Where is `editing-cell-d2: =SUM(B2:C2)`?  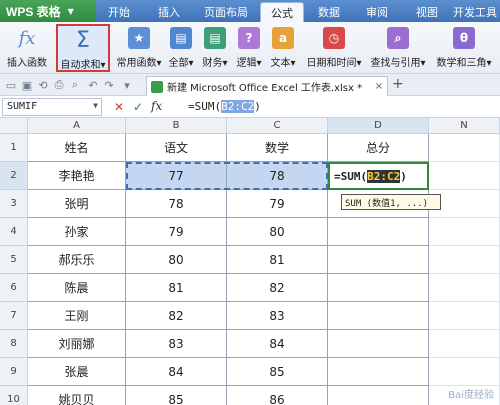
editing-cell-d2: =SUM(B2:C2) is located at coordinates (378, 176).